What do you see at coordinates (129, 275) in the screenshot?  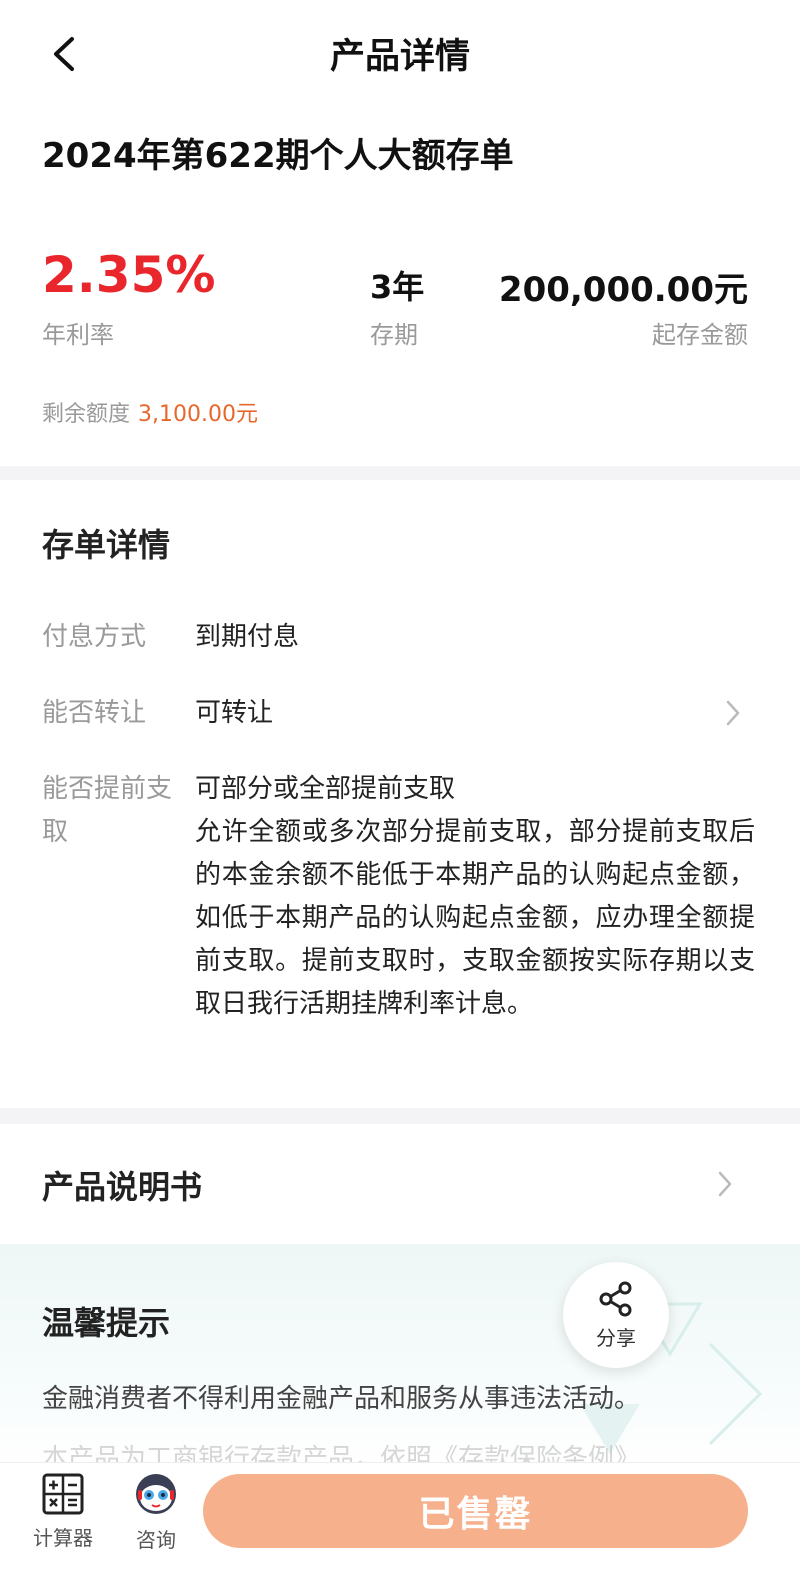 I see `rate-value: 2.35%` at bounding box center [129, 275].